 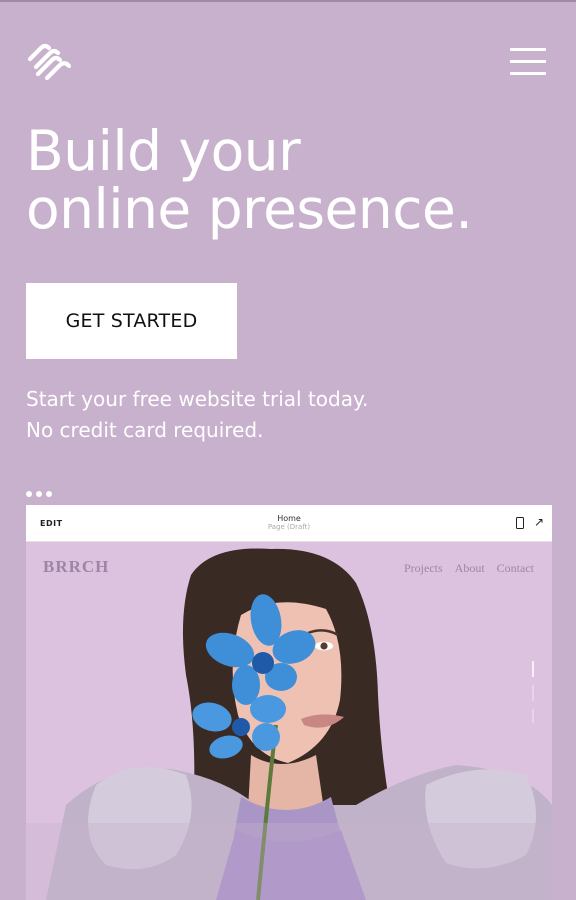 I want to click on editor-toolbar: EDIT Home Page (Draft) ↗, so click(x=289, y=523).